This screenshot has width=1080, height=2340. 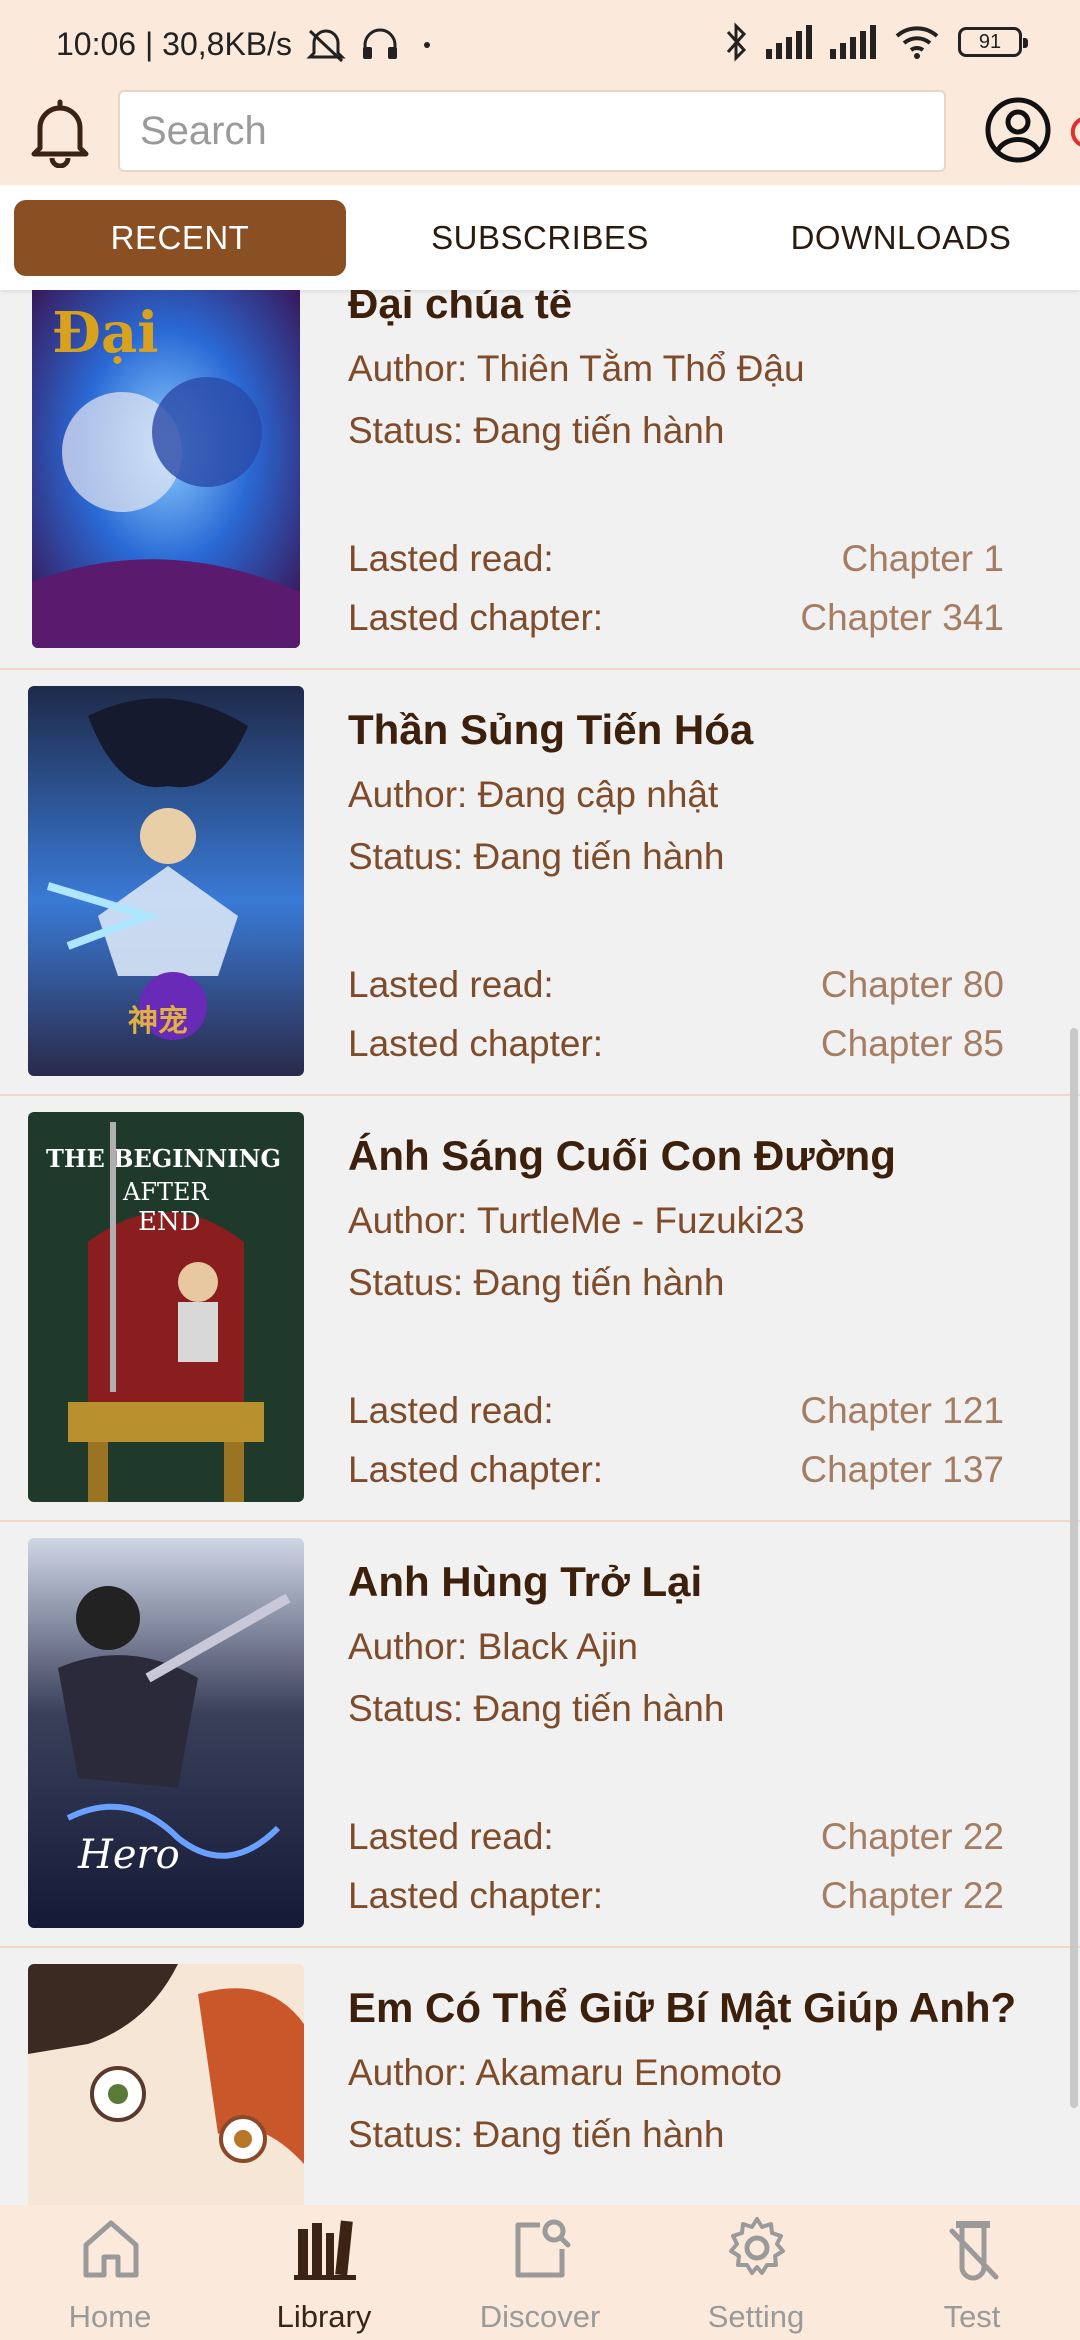 I want to click on lasted-chapter-value: Chapter 22, so click(x=912, y=1895).